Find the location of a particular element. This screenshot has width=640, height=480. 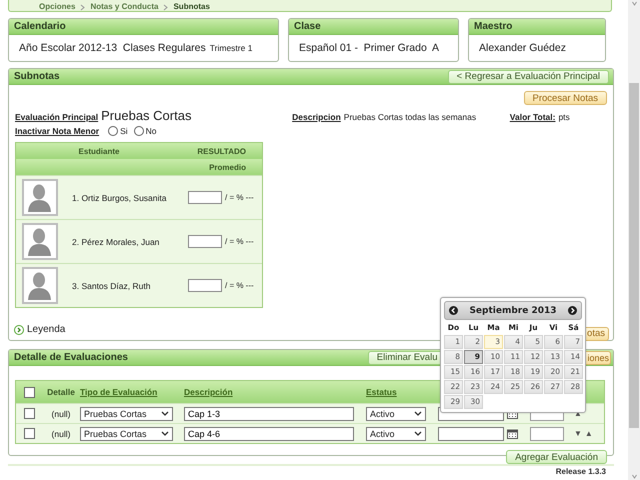

calendar-icon is located at coordinates (512, 433).